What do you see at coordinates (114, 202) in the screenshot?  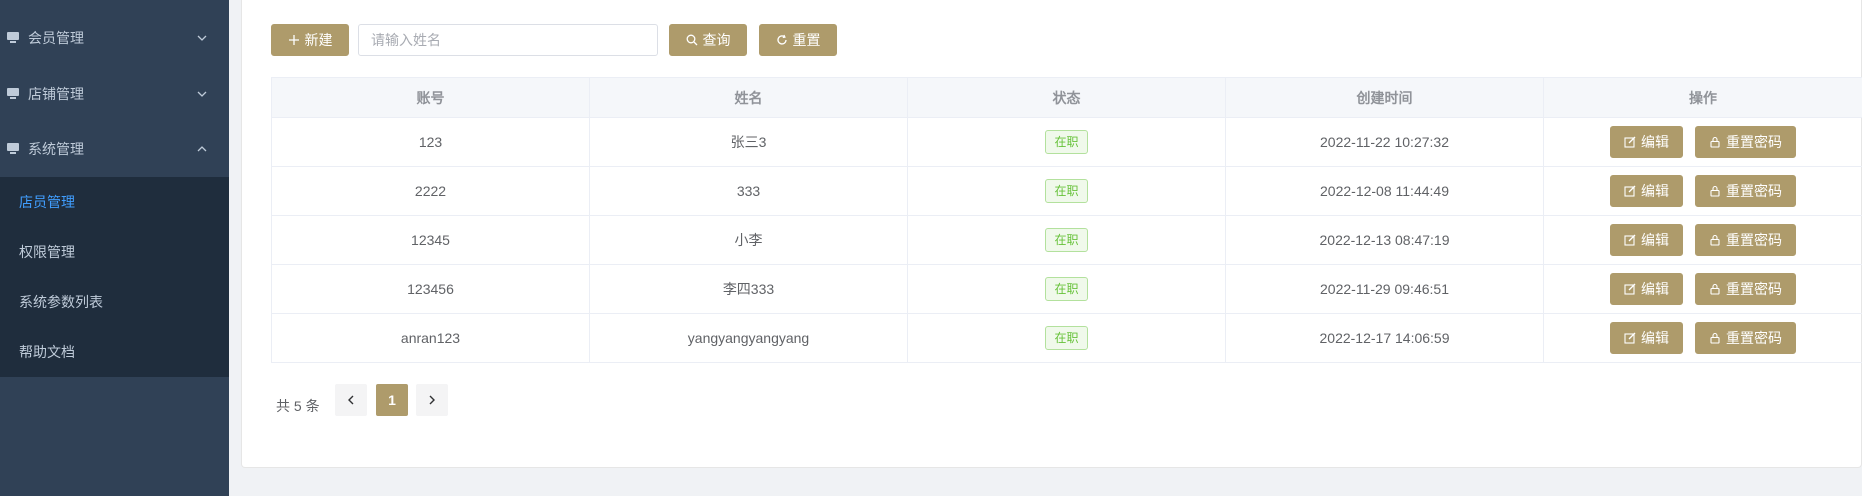 I see `sidebar-item-staff: 店员管理` at bounding box center [114, 202].